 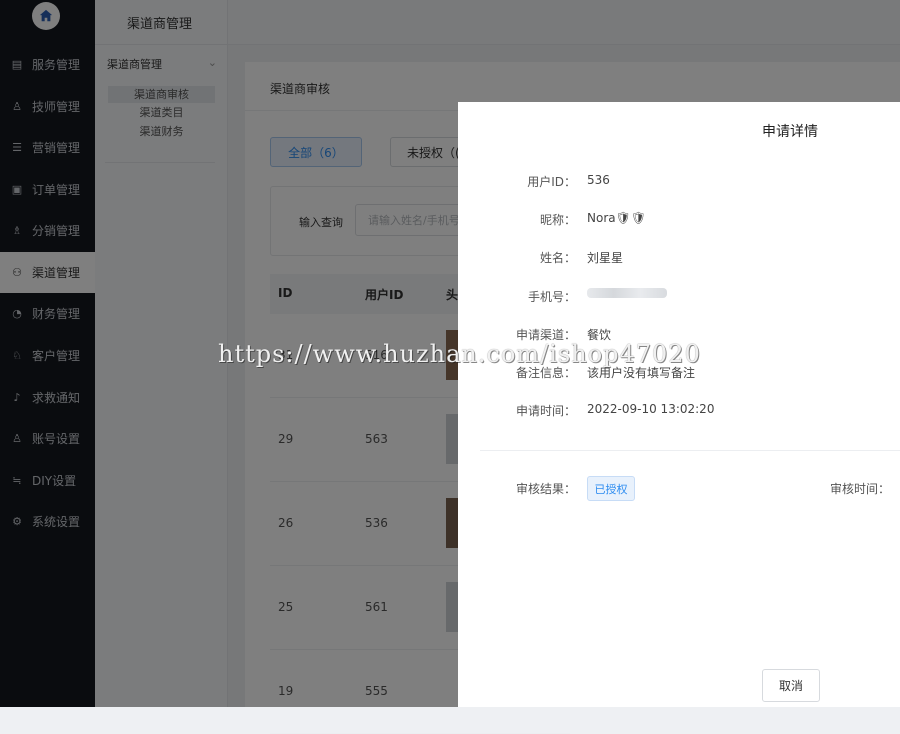 I want to click on field-value-phone-redacted, so click(x=627, y=293).